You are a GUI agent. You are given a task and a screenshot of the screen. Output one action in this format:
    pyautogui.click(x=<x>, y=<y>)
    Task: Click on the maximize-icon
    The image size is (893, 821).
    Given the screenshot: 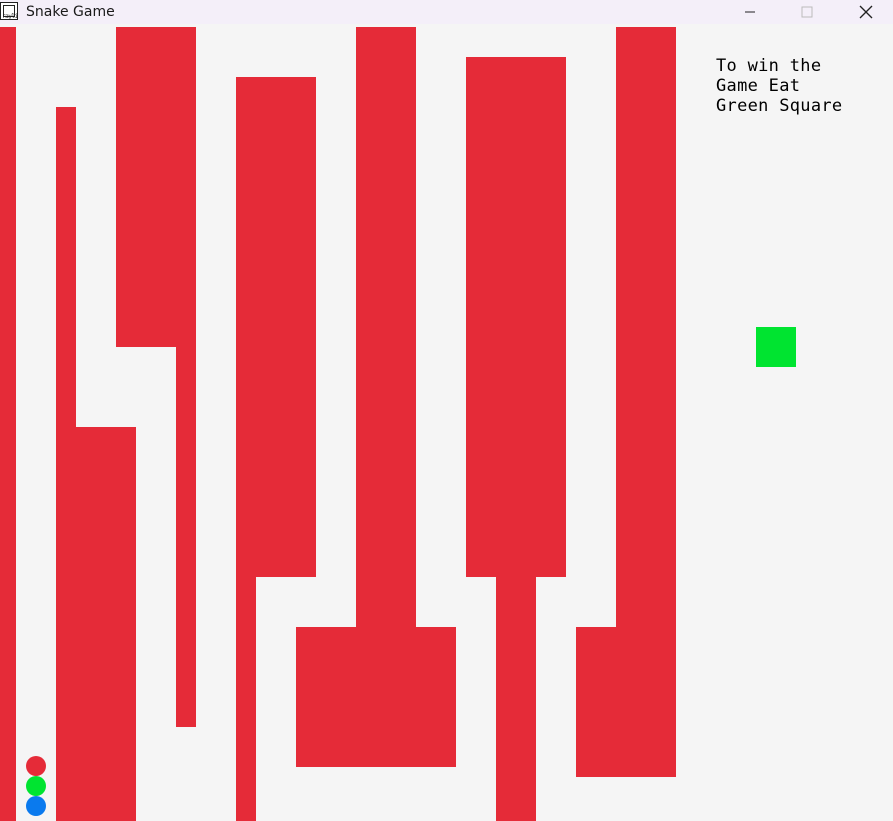 What is the action you would take?
    pyautogui.click(x=807, y=12)
    